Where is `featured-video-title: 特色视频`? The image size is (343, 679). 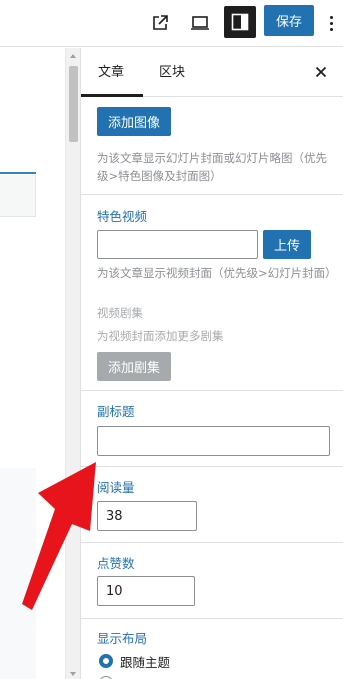 featured-video-title: 特色视频 is located at coordinates (122, 216).